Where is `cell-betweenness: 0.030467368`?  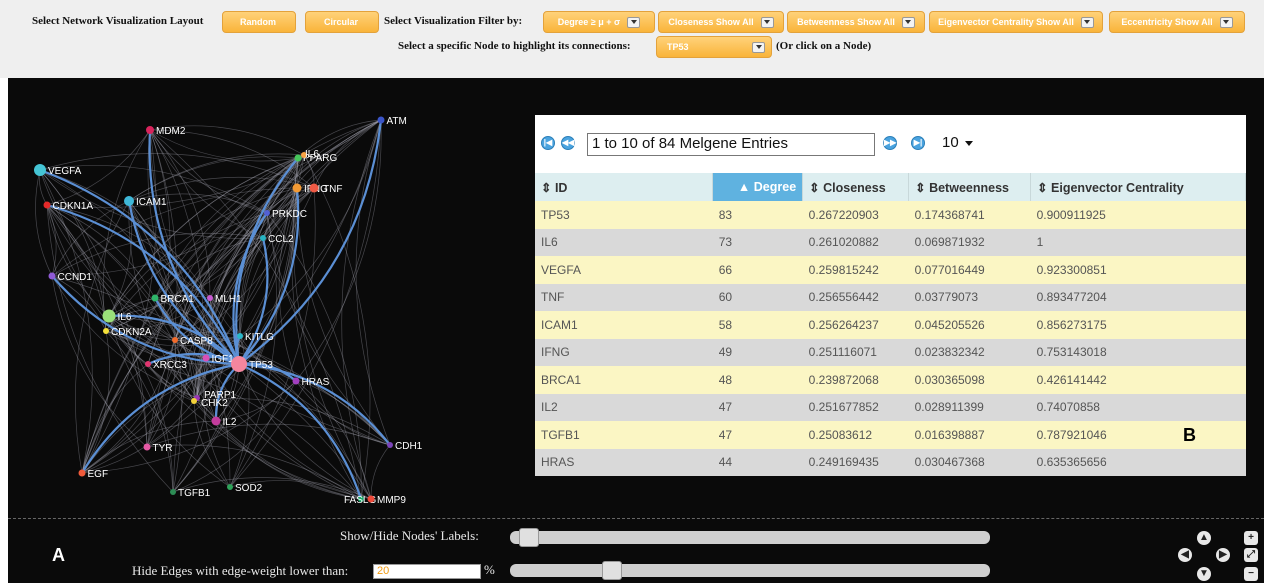 cell-betweenness: 0.030467368 is located at coordinates (969, 462).